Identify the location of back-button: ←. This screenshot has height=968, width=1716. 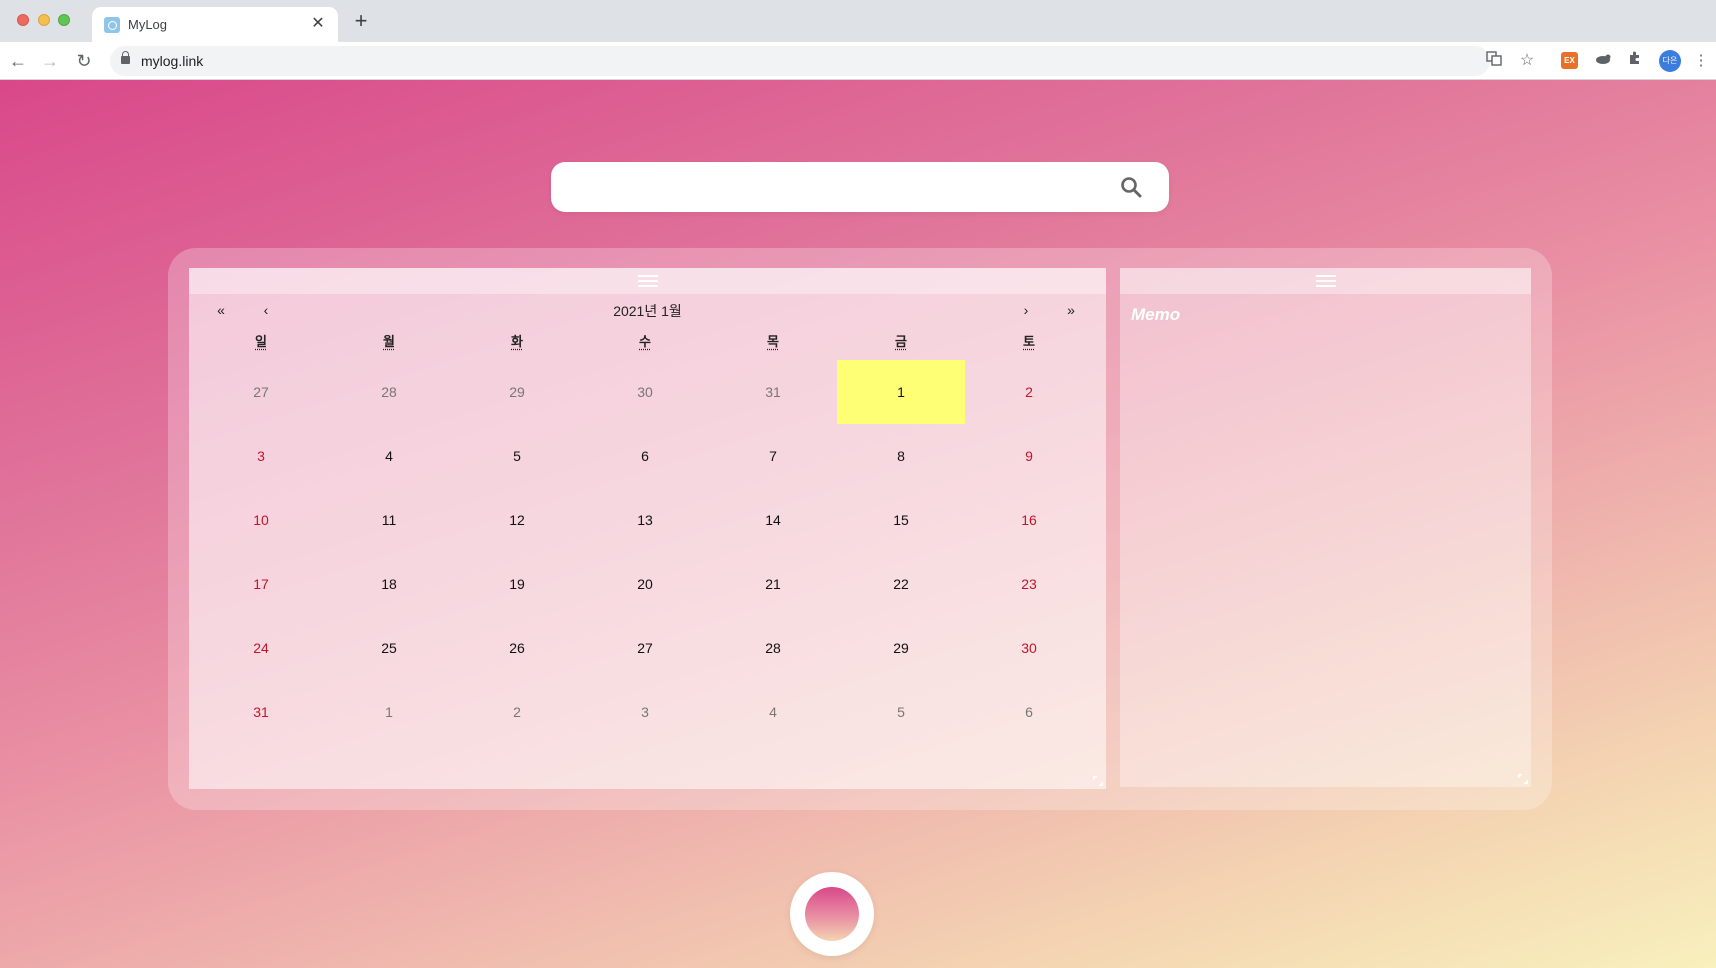
(18, 61).